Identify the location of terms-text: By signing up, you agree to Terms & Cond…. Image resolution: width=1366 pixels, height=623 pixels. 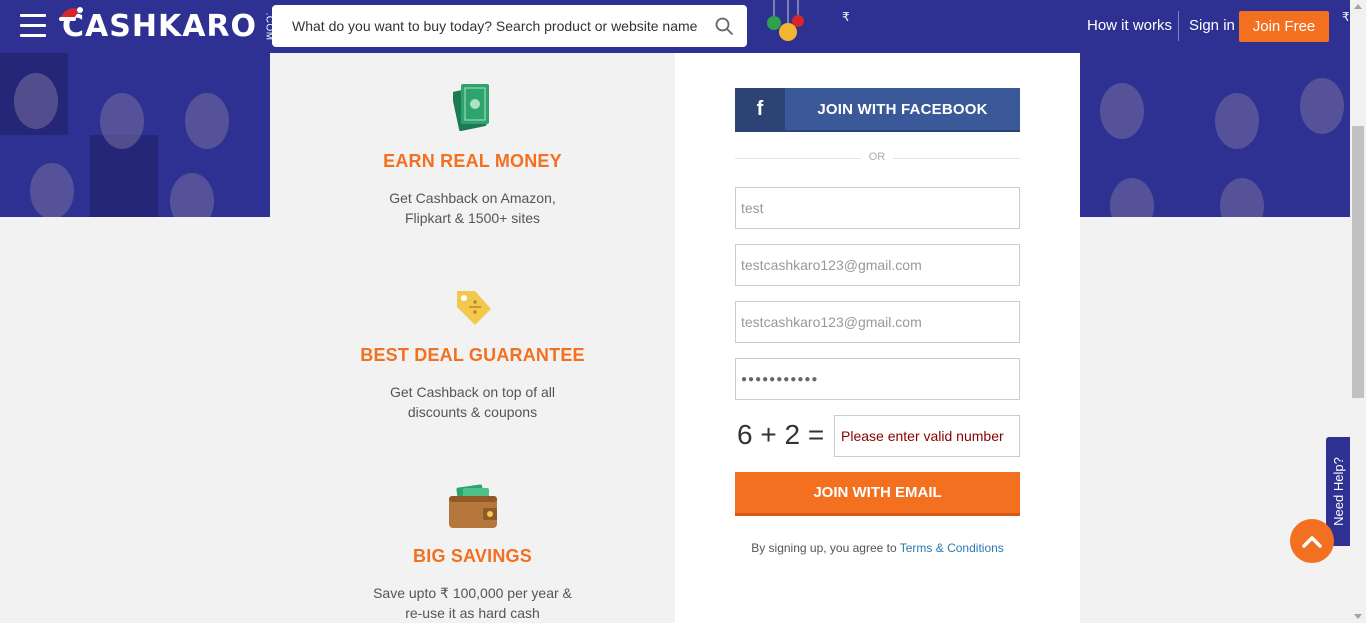
(877, 548).